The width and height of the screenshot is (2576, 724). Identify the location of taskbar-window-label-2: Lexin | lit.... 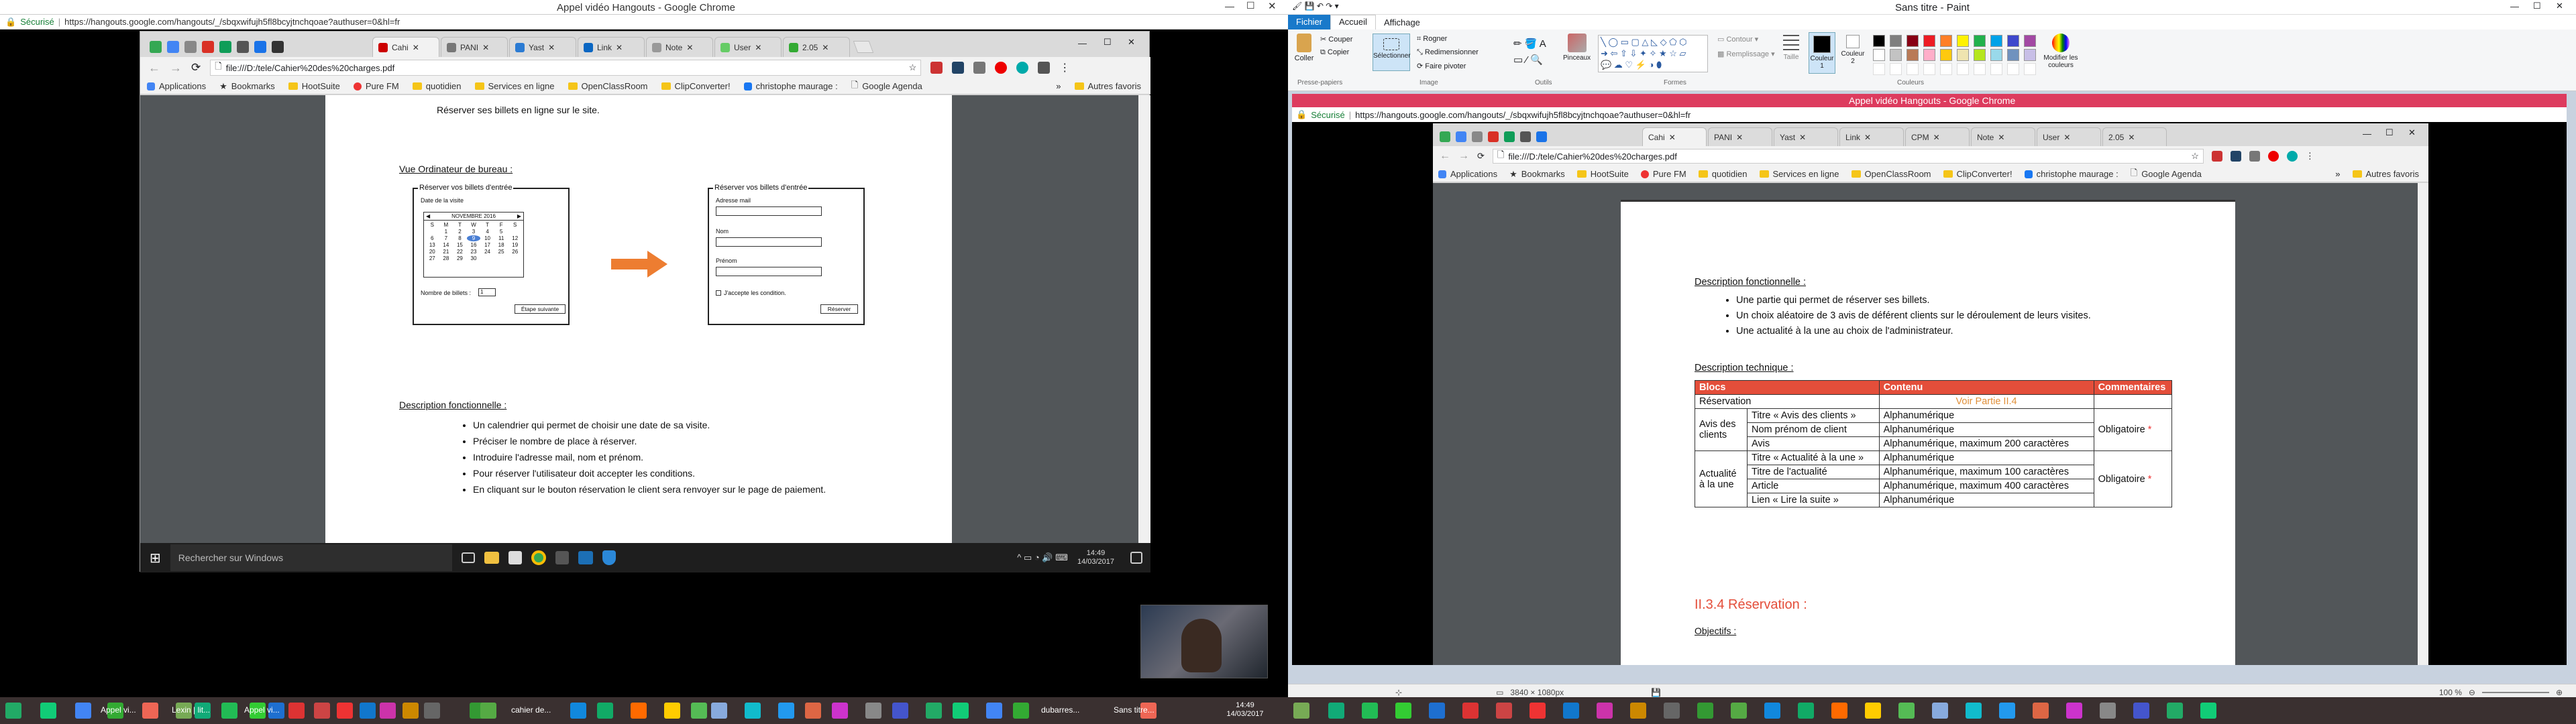
(191, 710).